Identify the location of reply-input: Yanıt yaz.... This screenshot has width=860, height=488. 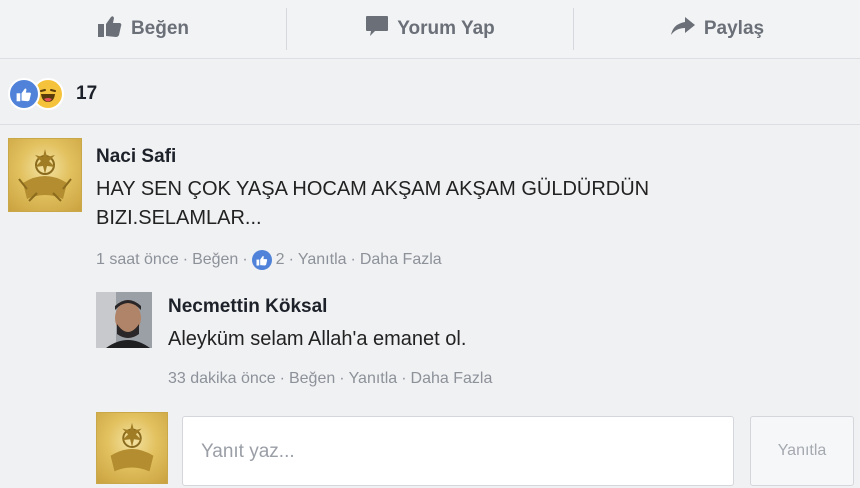
(458, 451).